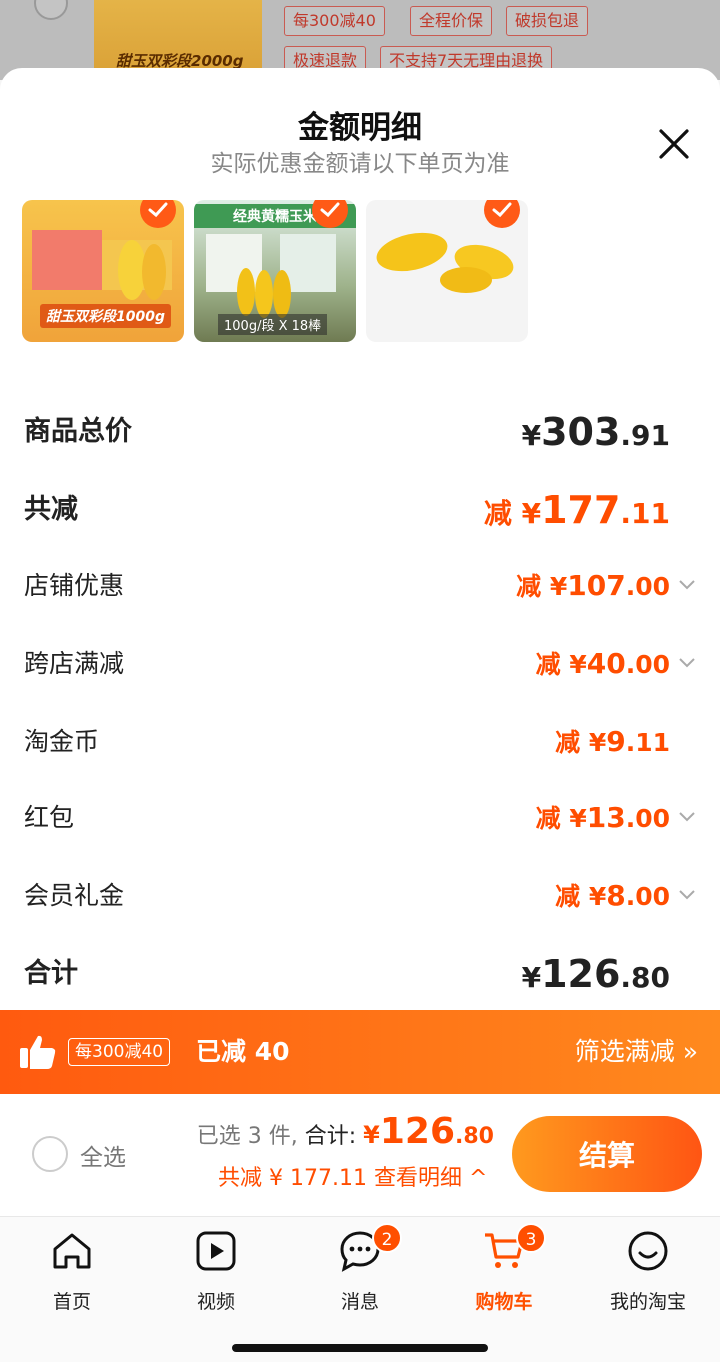 The image size is (720, 1362). What do you see at coordinates (531, 1238) in the screenshot?
I see `cart-badge: 3` at bounding box center [531, 1238].